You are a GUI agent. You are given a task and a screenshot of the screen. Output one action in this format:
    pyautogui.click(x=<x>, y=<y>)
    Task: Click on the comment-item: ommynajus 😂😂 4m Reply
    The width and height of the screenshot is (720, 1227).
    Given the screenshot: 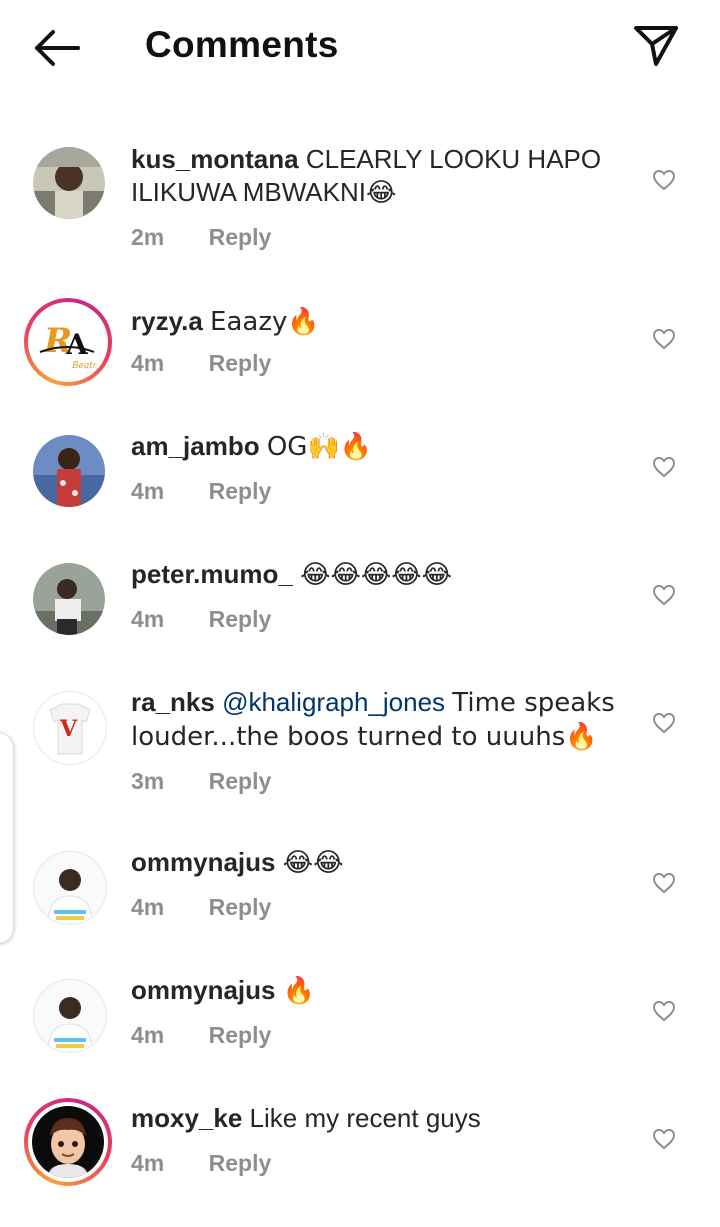 What is the action you would take?
    pyautogui.click(x=360, y=896)
    